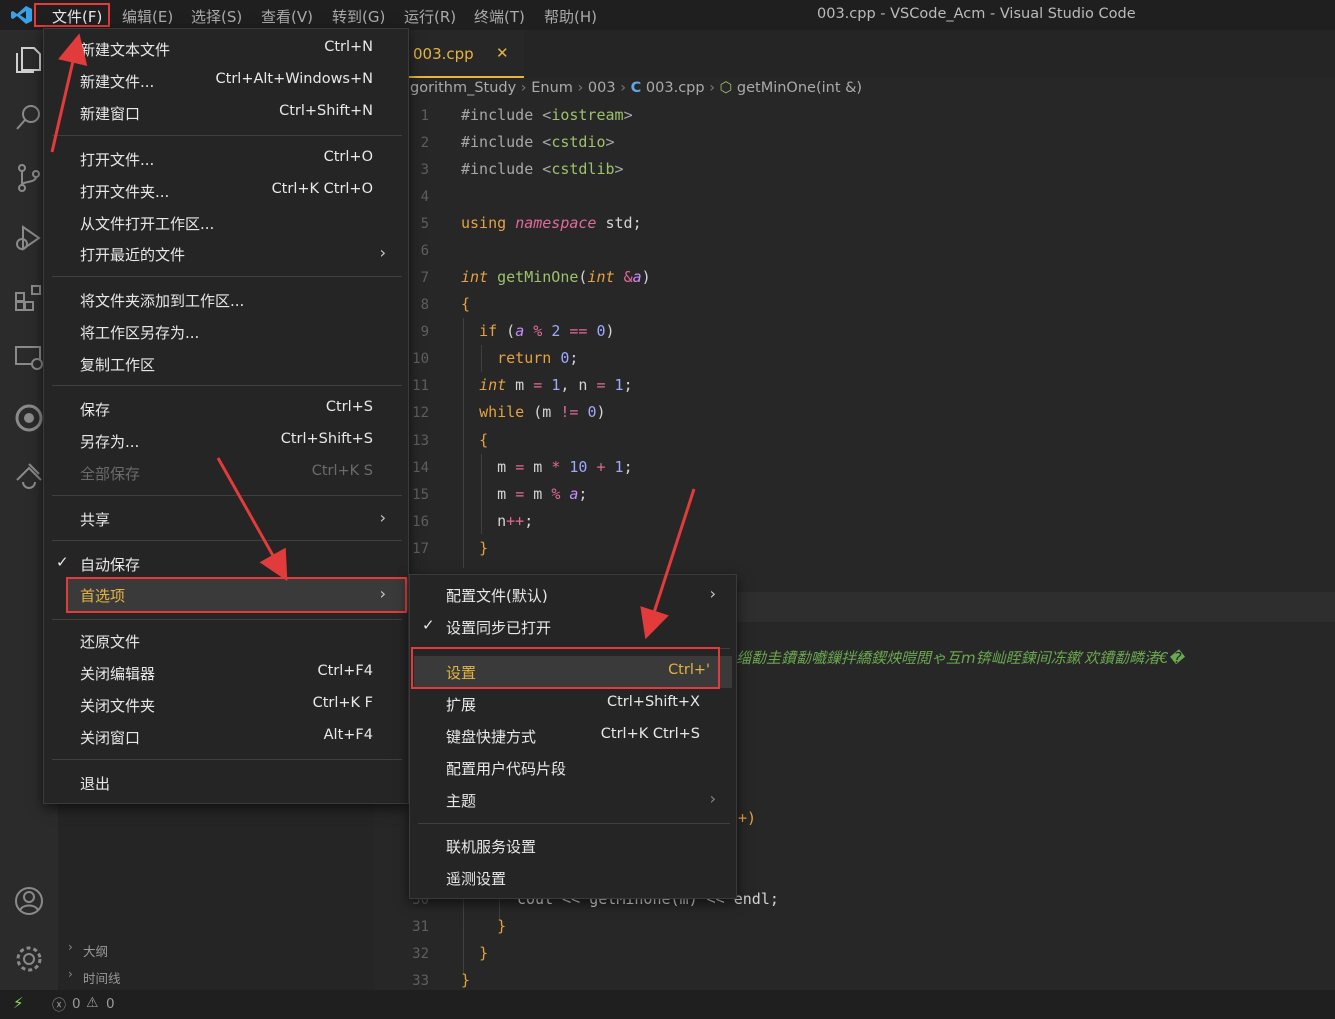 This screenshot has width=1335, height=1019. I want to click on code-line: #include <iostream>, so click(547, 115).